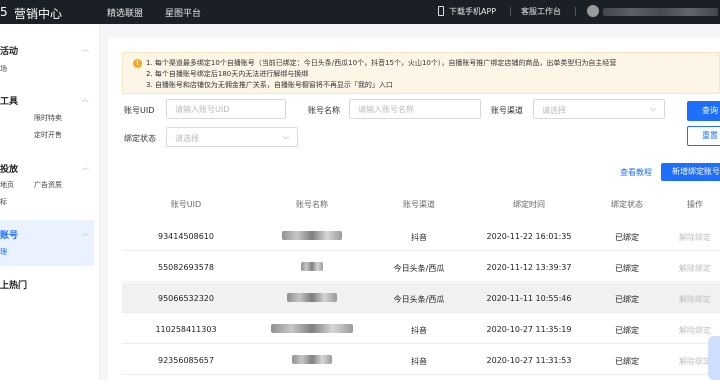 Image resolution: width=720 pixels, height=380 pixels. What do you see at coordinates (186, 360) in the screenshot?
I see `cell-uid: 92356085657` at bounding box center [186, 360].